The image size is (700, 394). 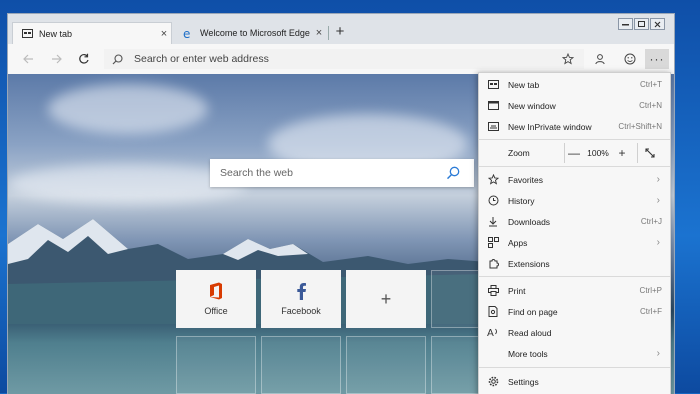 I want to click on menu-item-read-aloud: A Read aloud, so click(x=574, y=332).